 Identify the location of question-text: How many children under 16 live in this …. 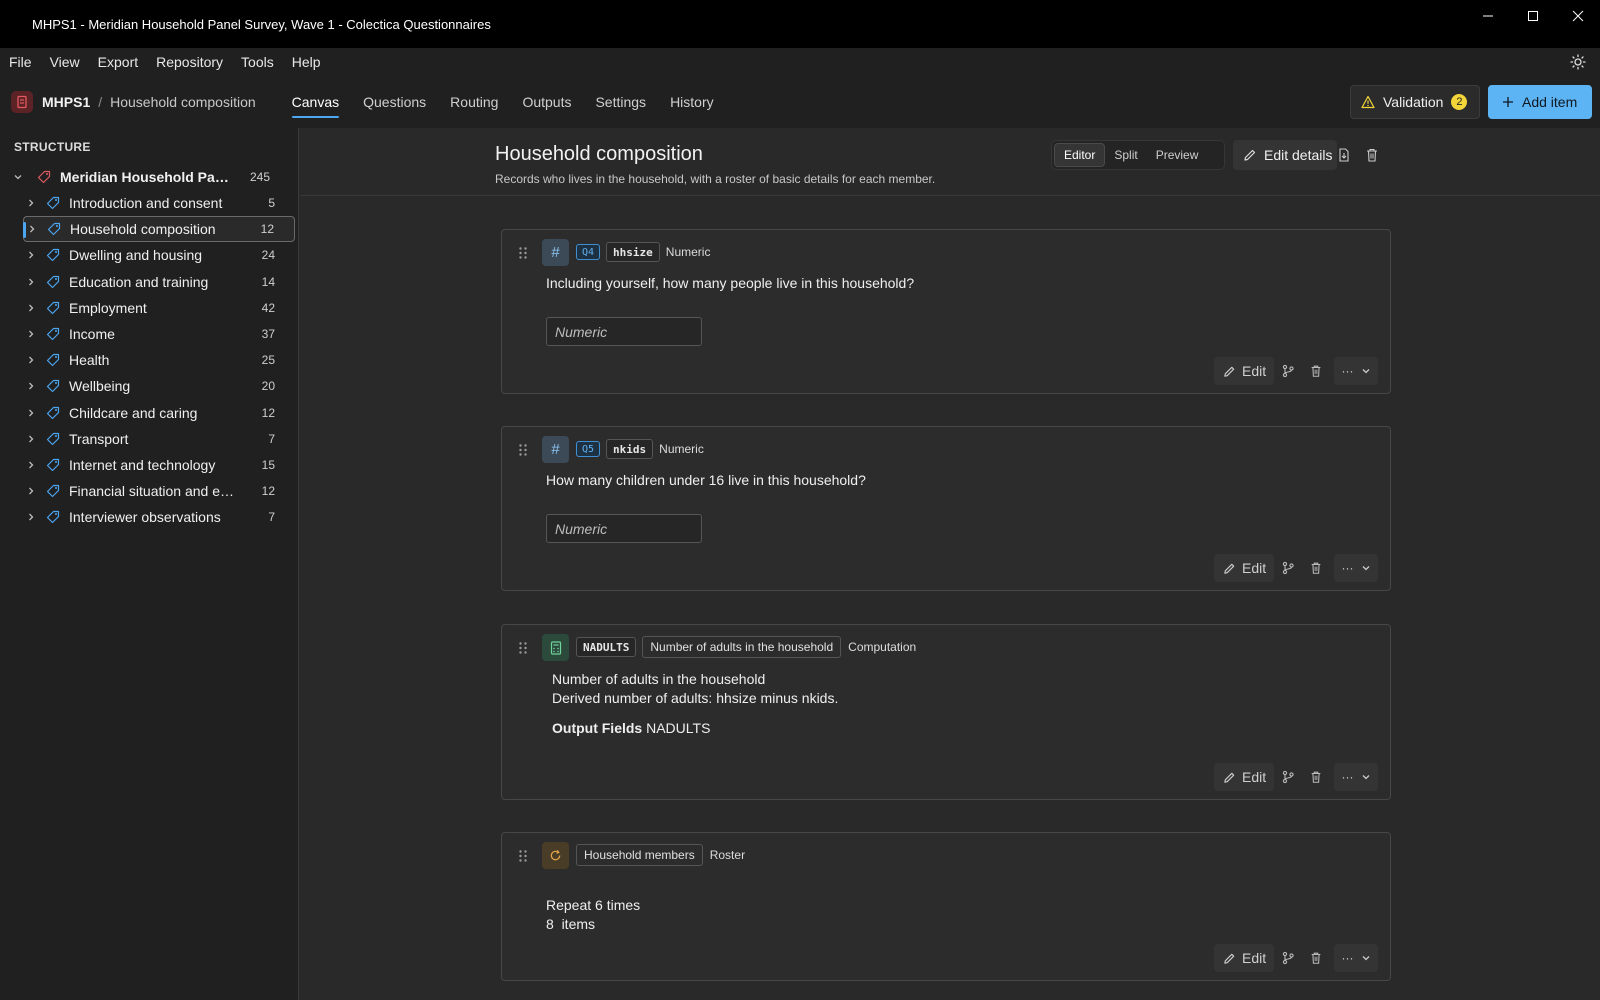
(706, 480).